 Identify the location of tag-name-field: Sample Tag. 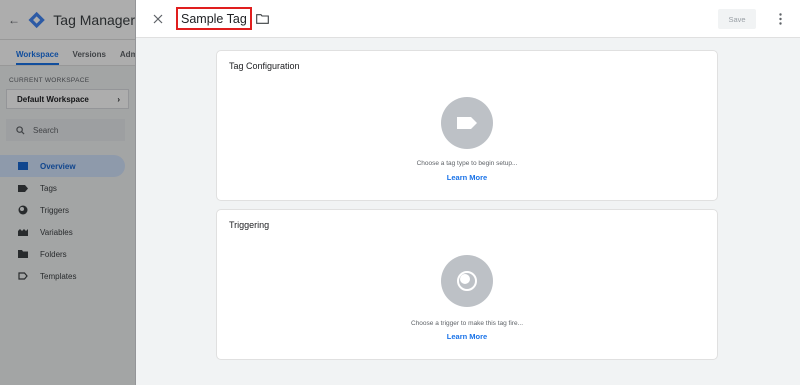
(214, 18).